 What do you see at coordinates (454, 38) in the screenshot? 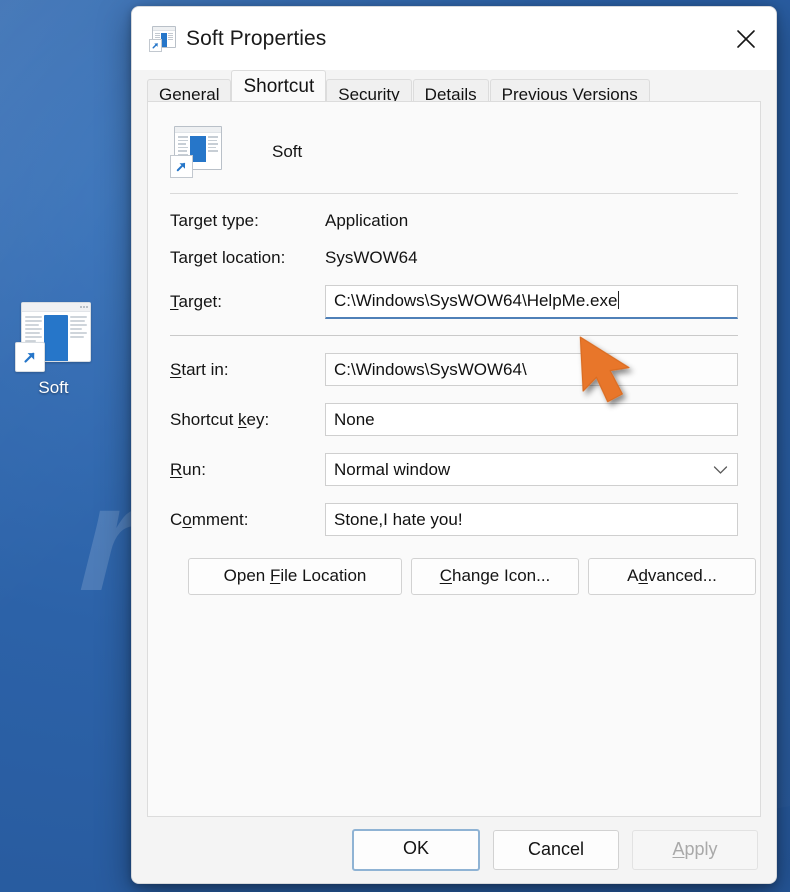
I see `dialog-titlebar: Soft Properties` at bounding box center [454, 38].